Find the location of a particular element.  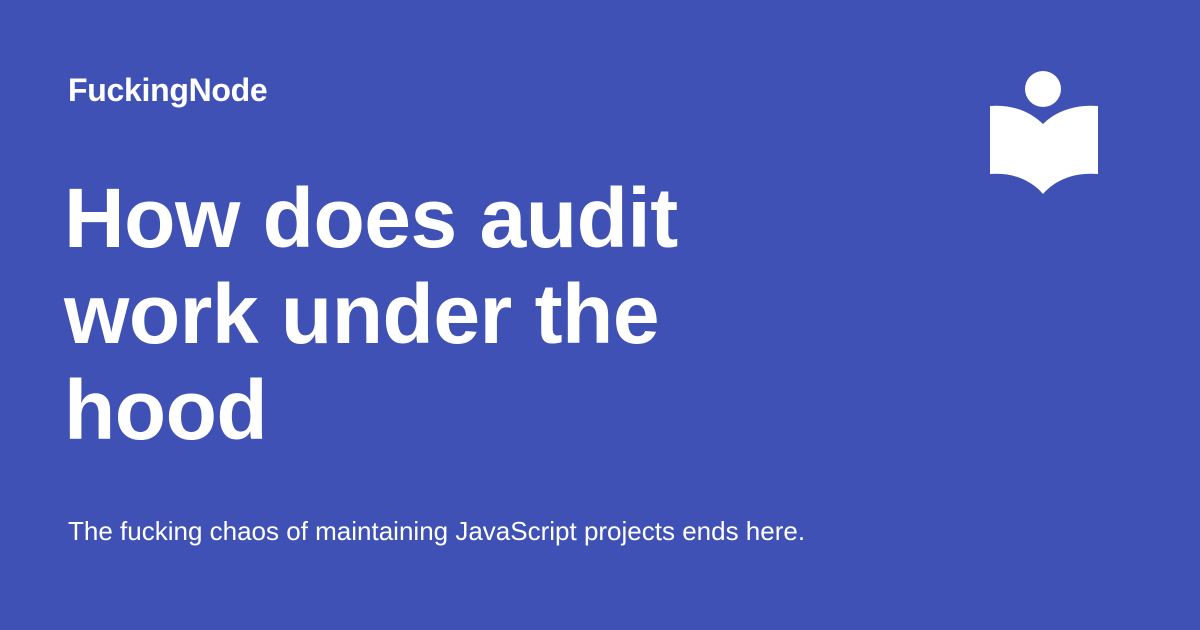

site-name: FuckingNode is located at coordinates (168, 90).